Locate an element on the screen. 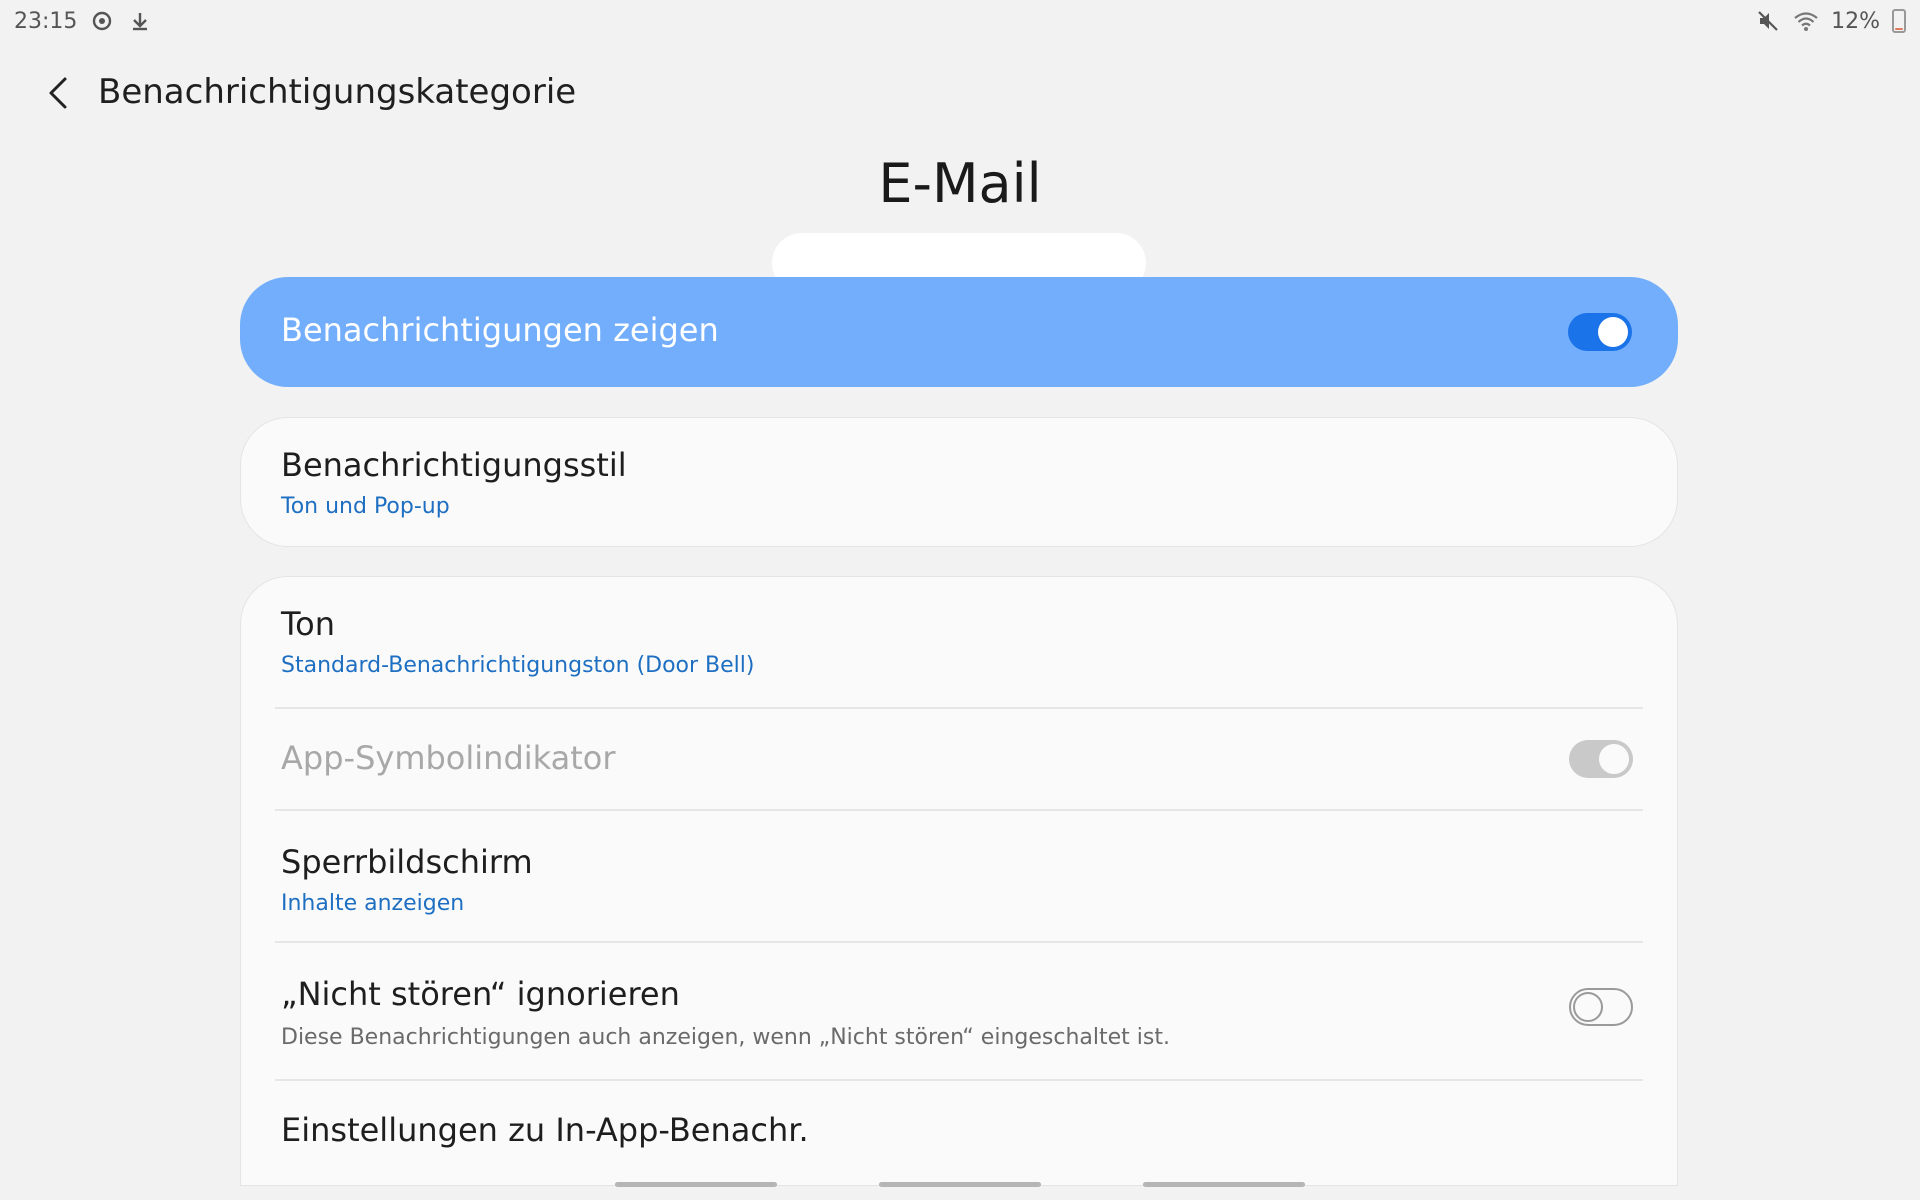 This screenshot has height=1200, width=1920. page-title: E-Mail is located at coordinates (960, 183).